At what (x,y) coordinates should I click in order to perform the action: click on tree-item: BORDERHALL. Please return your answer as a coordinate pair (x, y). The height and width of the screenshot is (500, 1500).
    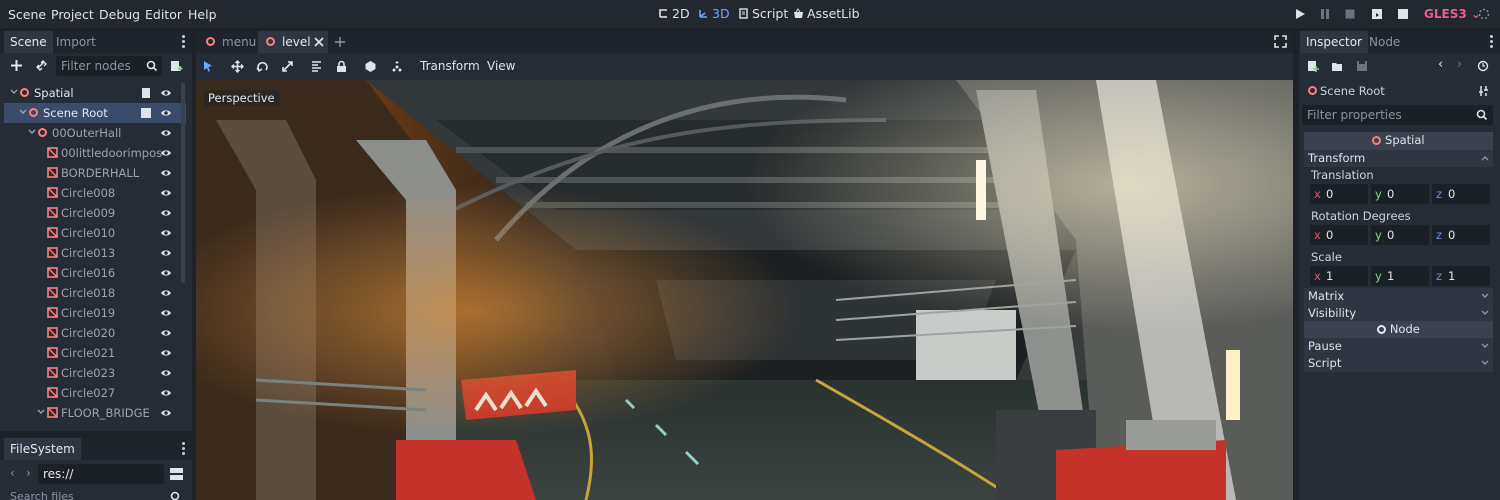
    Looking at the image, I should click on (95, 173).